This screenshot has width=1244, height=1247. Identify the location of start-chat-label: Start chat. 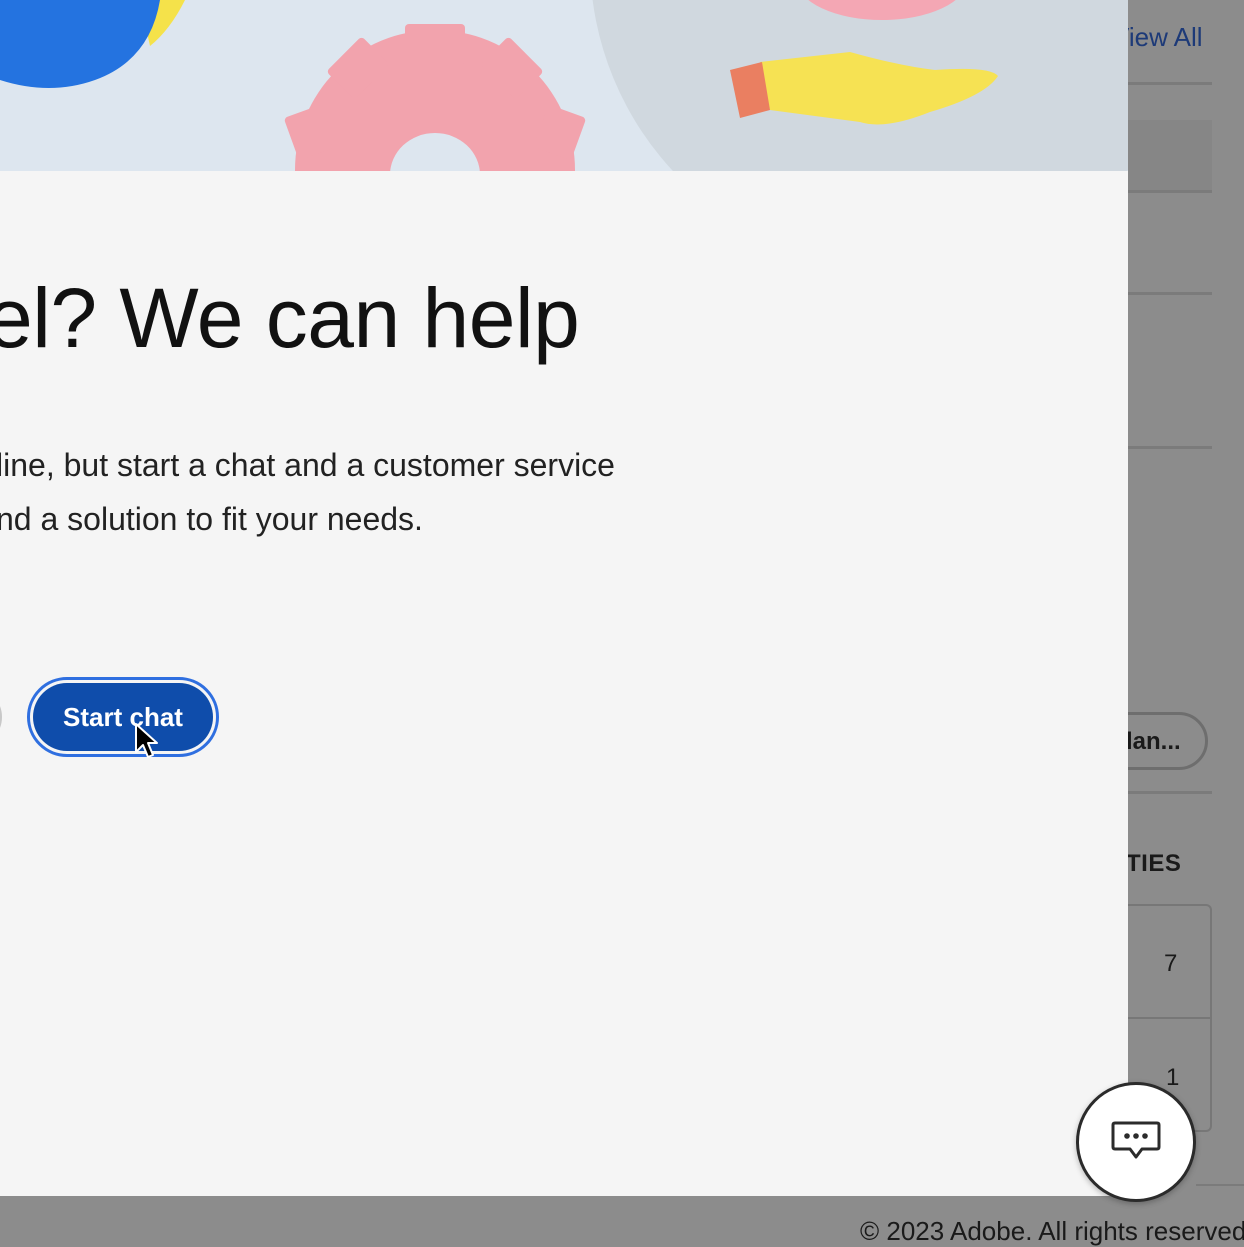
(123, 717).